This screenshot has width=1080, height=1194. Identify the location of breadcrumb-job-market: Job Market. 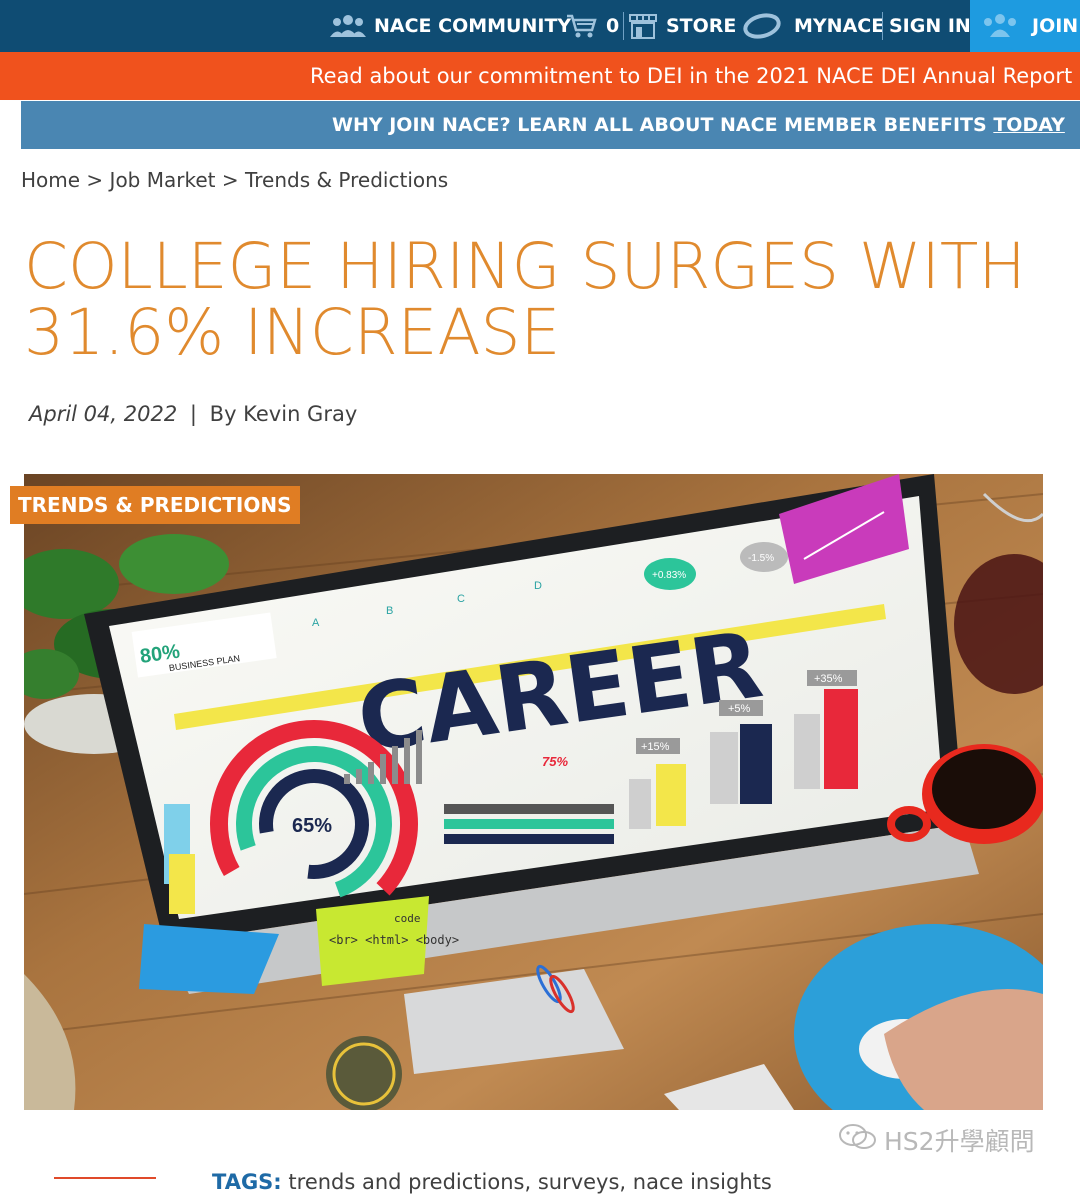
(163, 180).